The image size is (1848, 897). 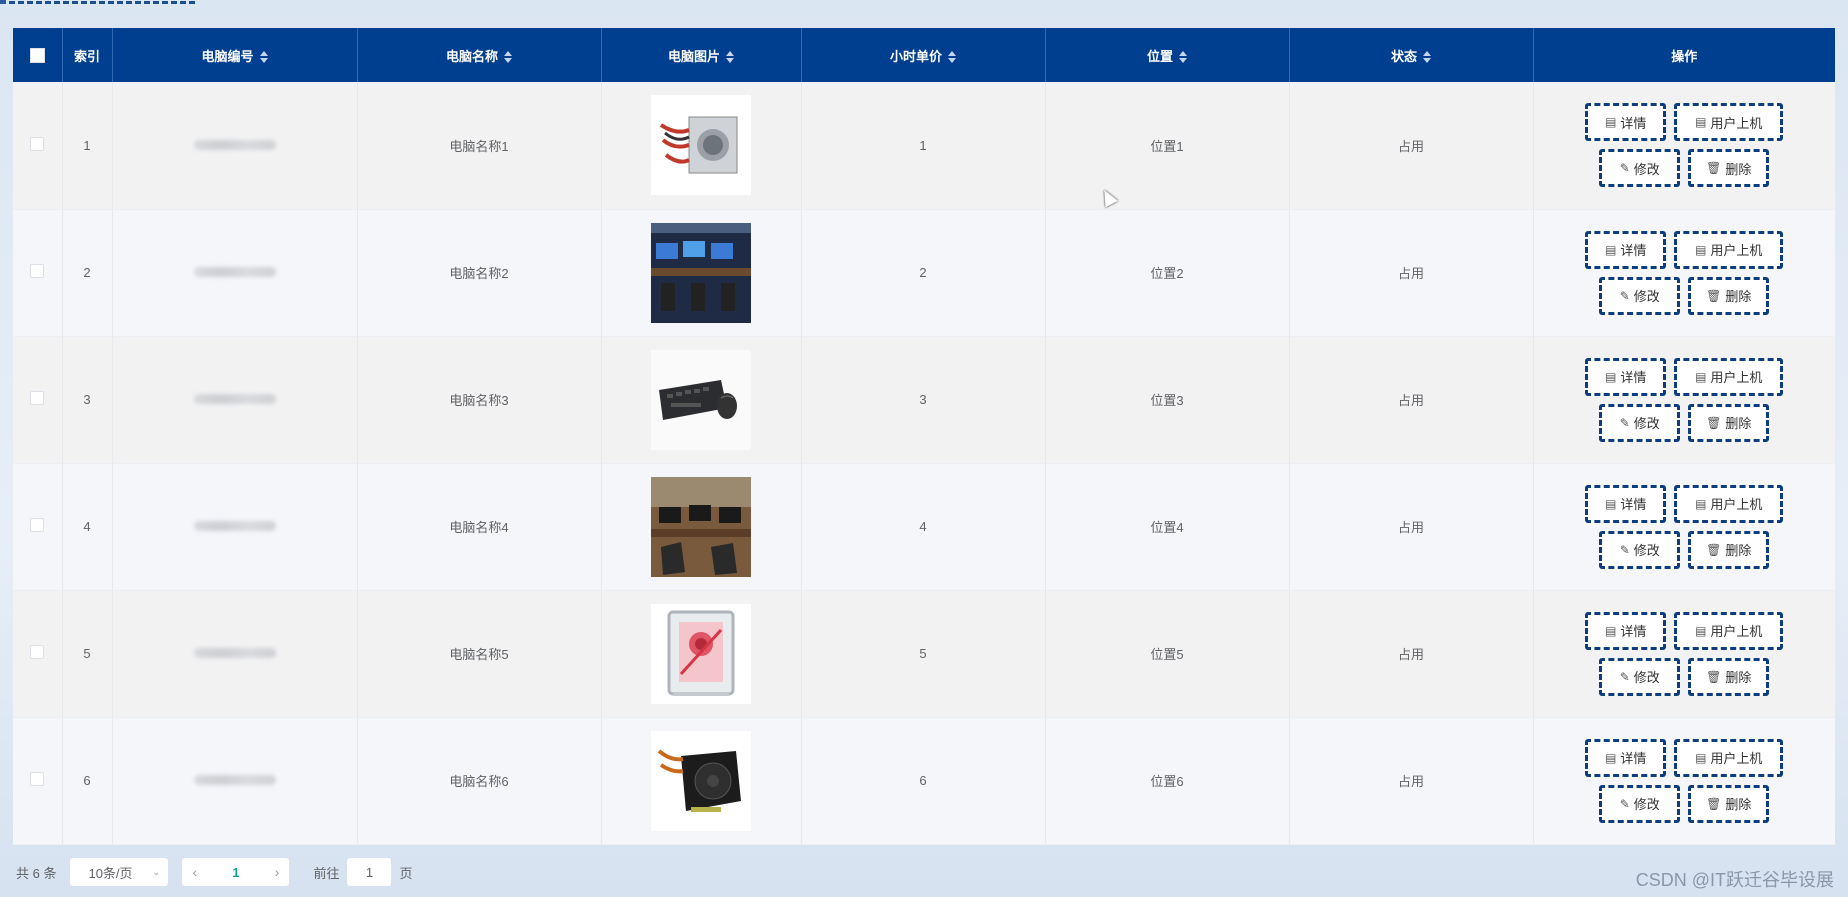 What do you see at coordinates (923, 55) in the screenshot?
I see `header-hourly-price: 小时单价` at bounding box center [923, 55].